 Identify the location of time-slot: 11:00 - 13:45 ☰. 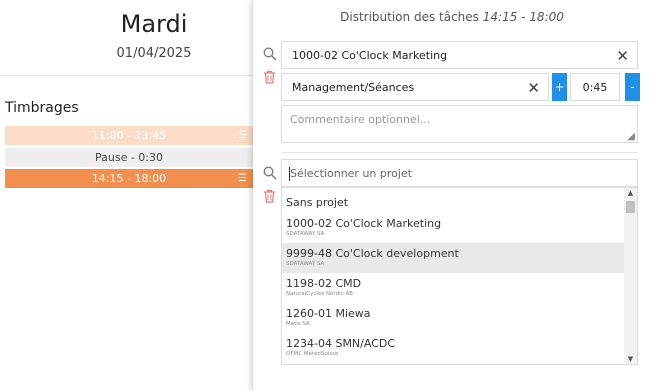
(129, 135).